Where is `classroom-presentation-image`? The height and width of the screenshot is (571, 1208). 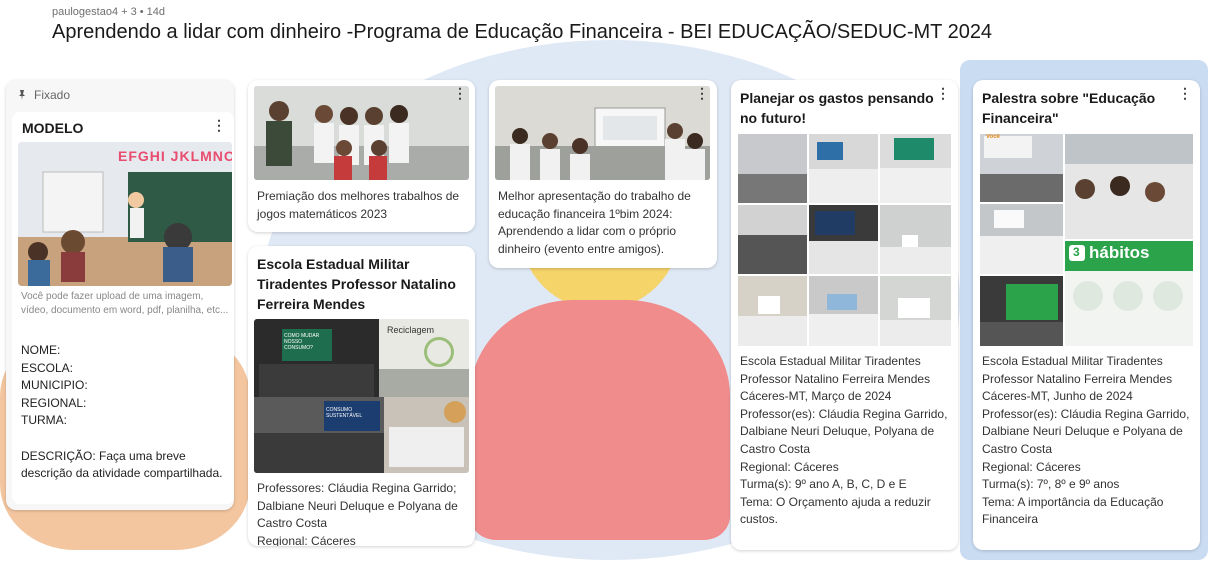
classroom-presentation-image is located at coordinates (602, 133).